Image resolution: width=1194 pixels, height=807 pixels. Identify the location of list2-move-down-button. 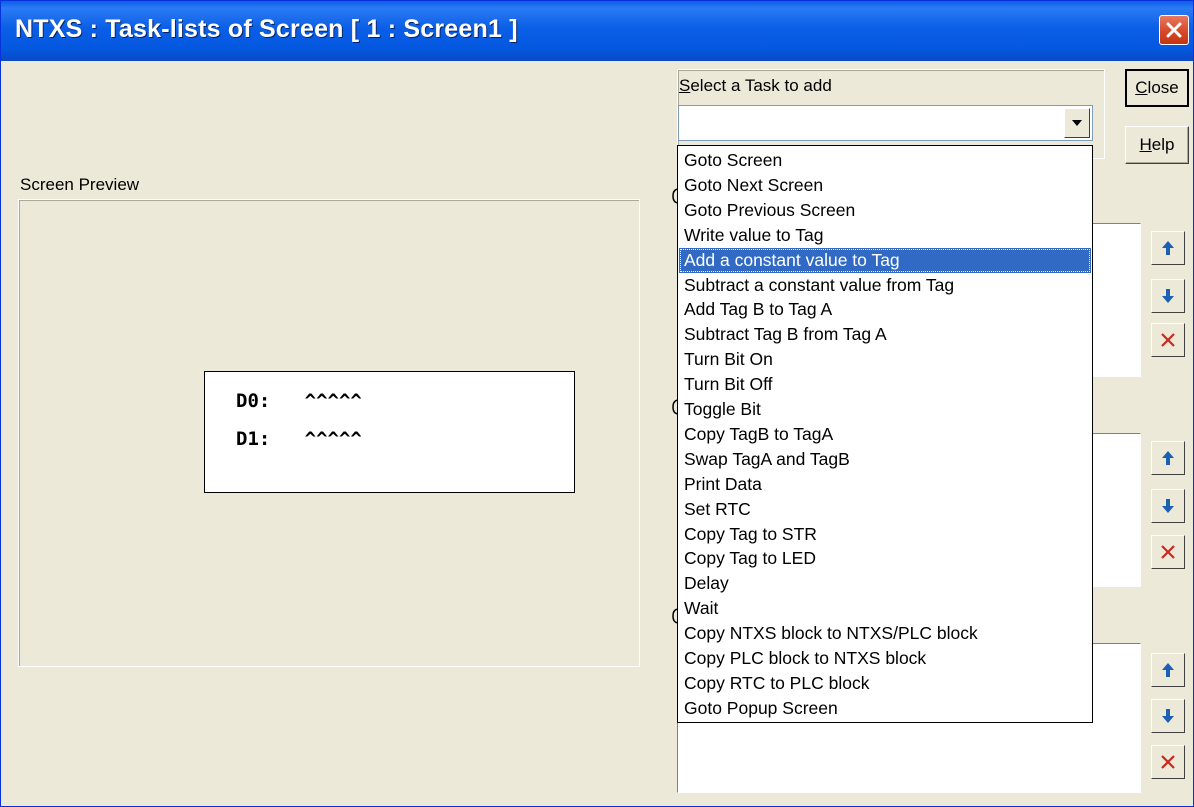
(1168, 506).